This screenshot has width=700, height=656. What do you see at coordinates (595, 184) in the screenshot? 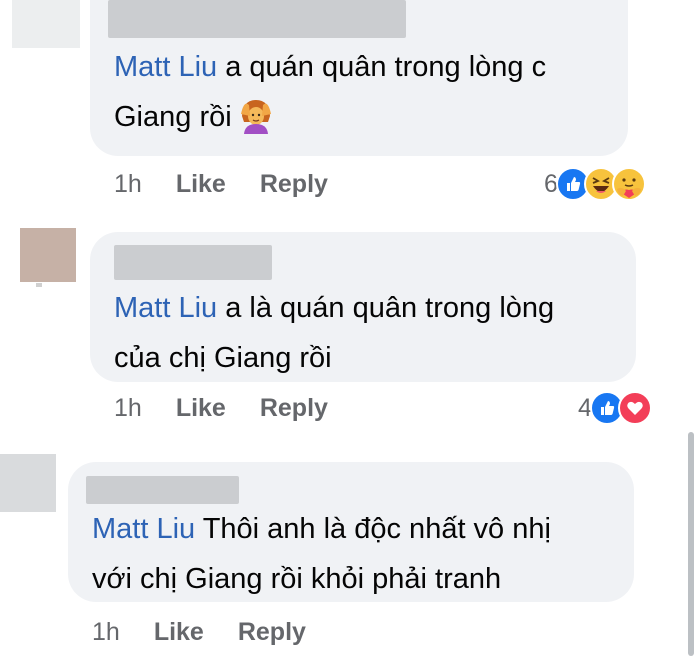
I see `reaction-summary: 6` at bounding box center [595, 184].